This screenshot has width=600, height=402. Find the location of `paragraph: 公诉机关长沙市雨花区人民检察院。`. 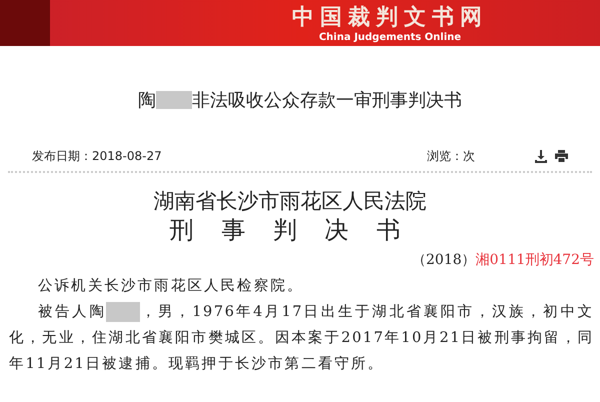

paragraph: 公诉机关长沙市雨花区人民检察院。 is located at coordinates (171, 286).